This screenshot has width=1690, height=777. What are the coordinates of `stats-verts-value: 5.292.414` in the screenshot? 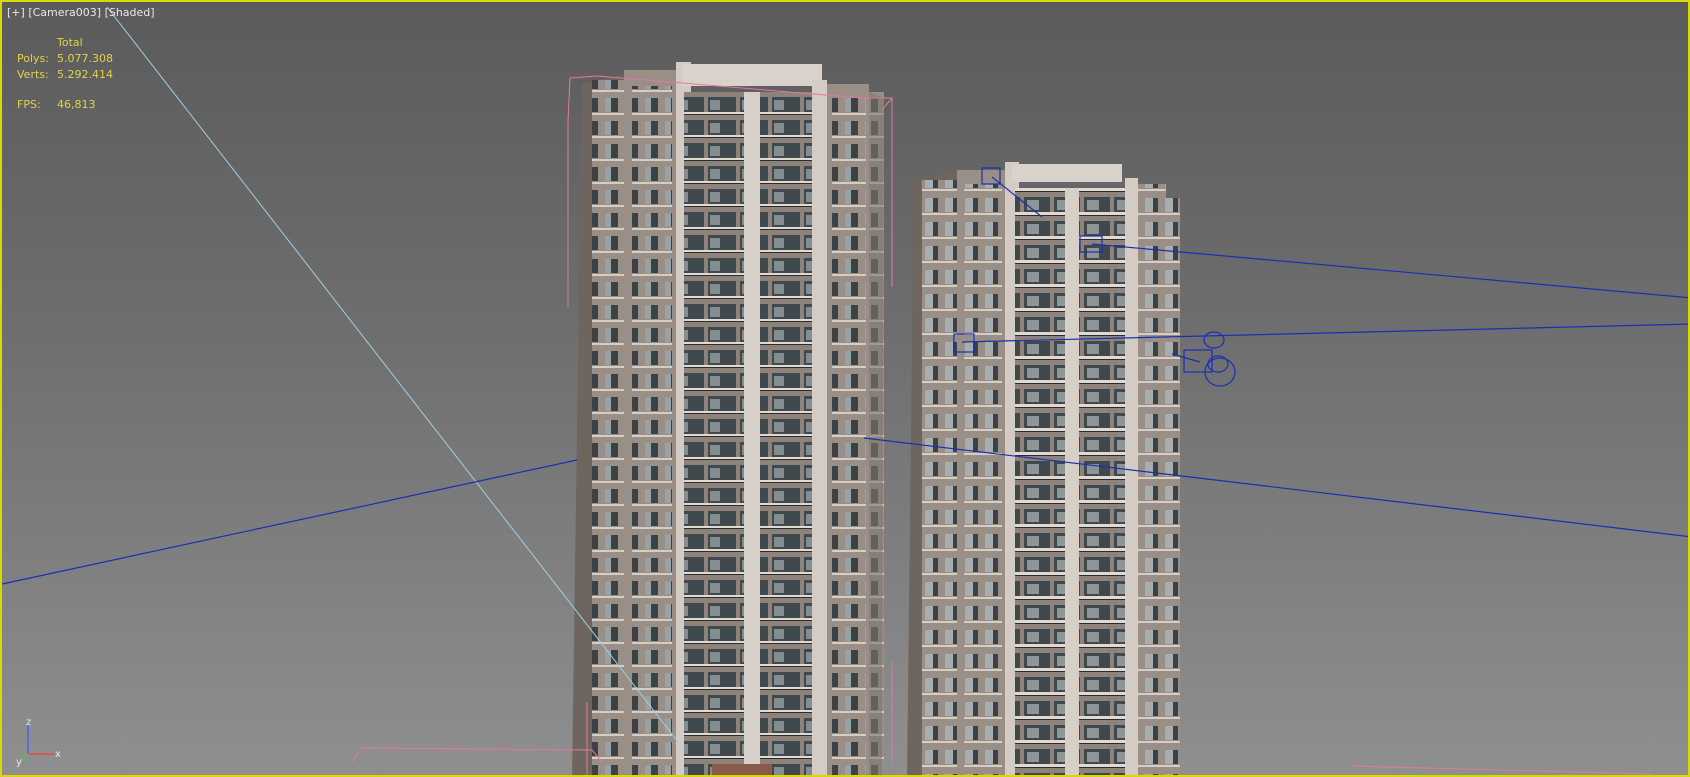 It's located at (85, 74).